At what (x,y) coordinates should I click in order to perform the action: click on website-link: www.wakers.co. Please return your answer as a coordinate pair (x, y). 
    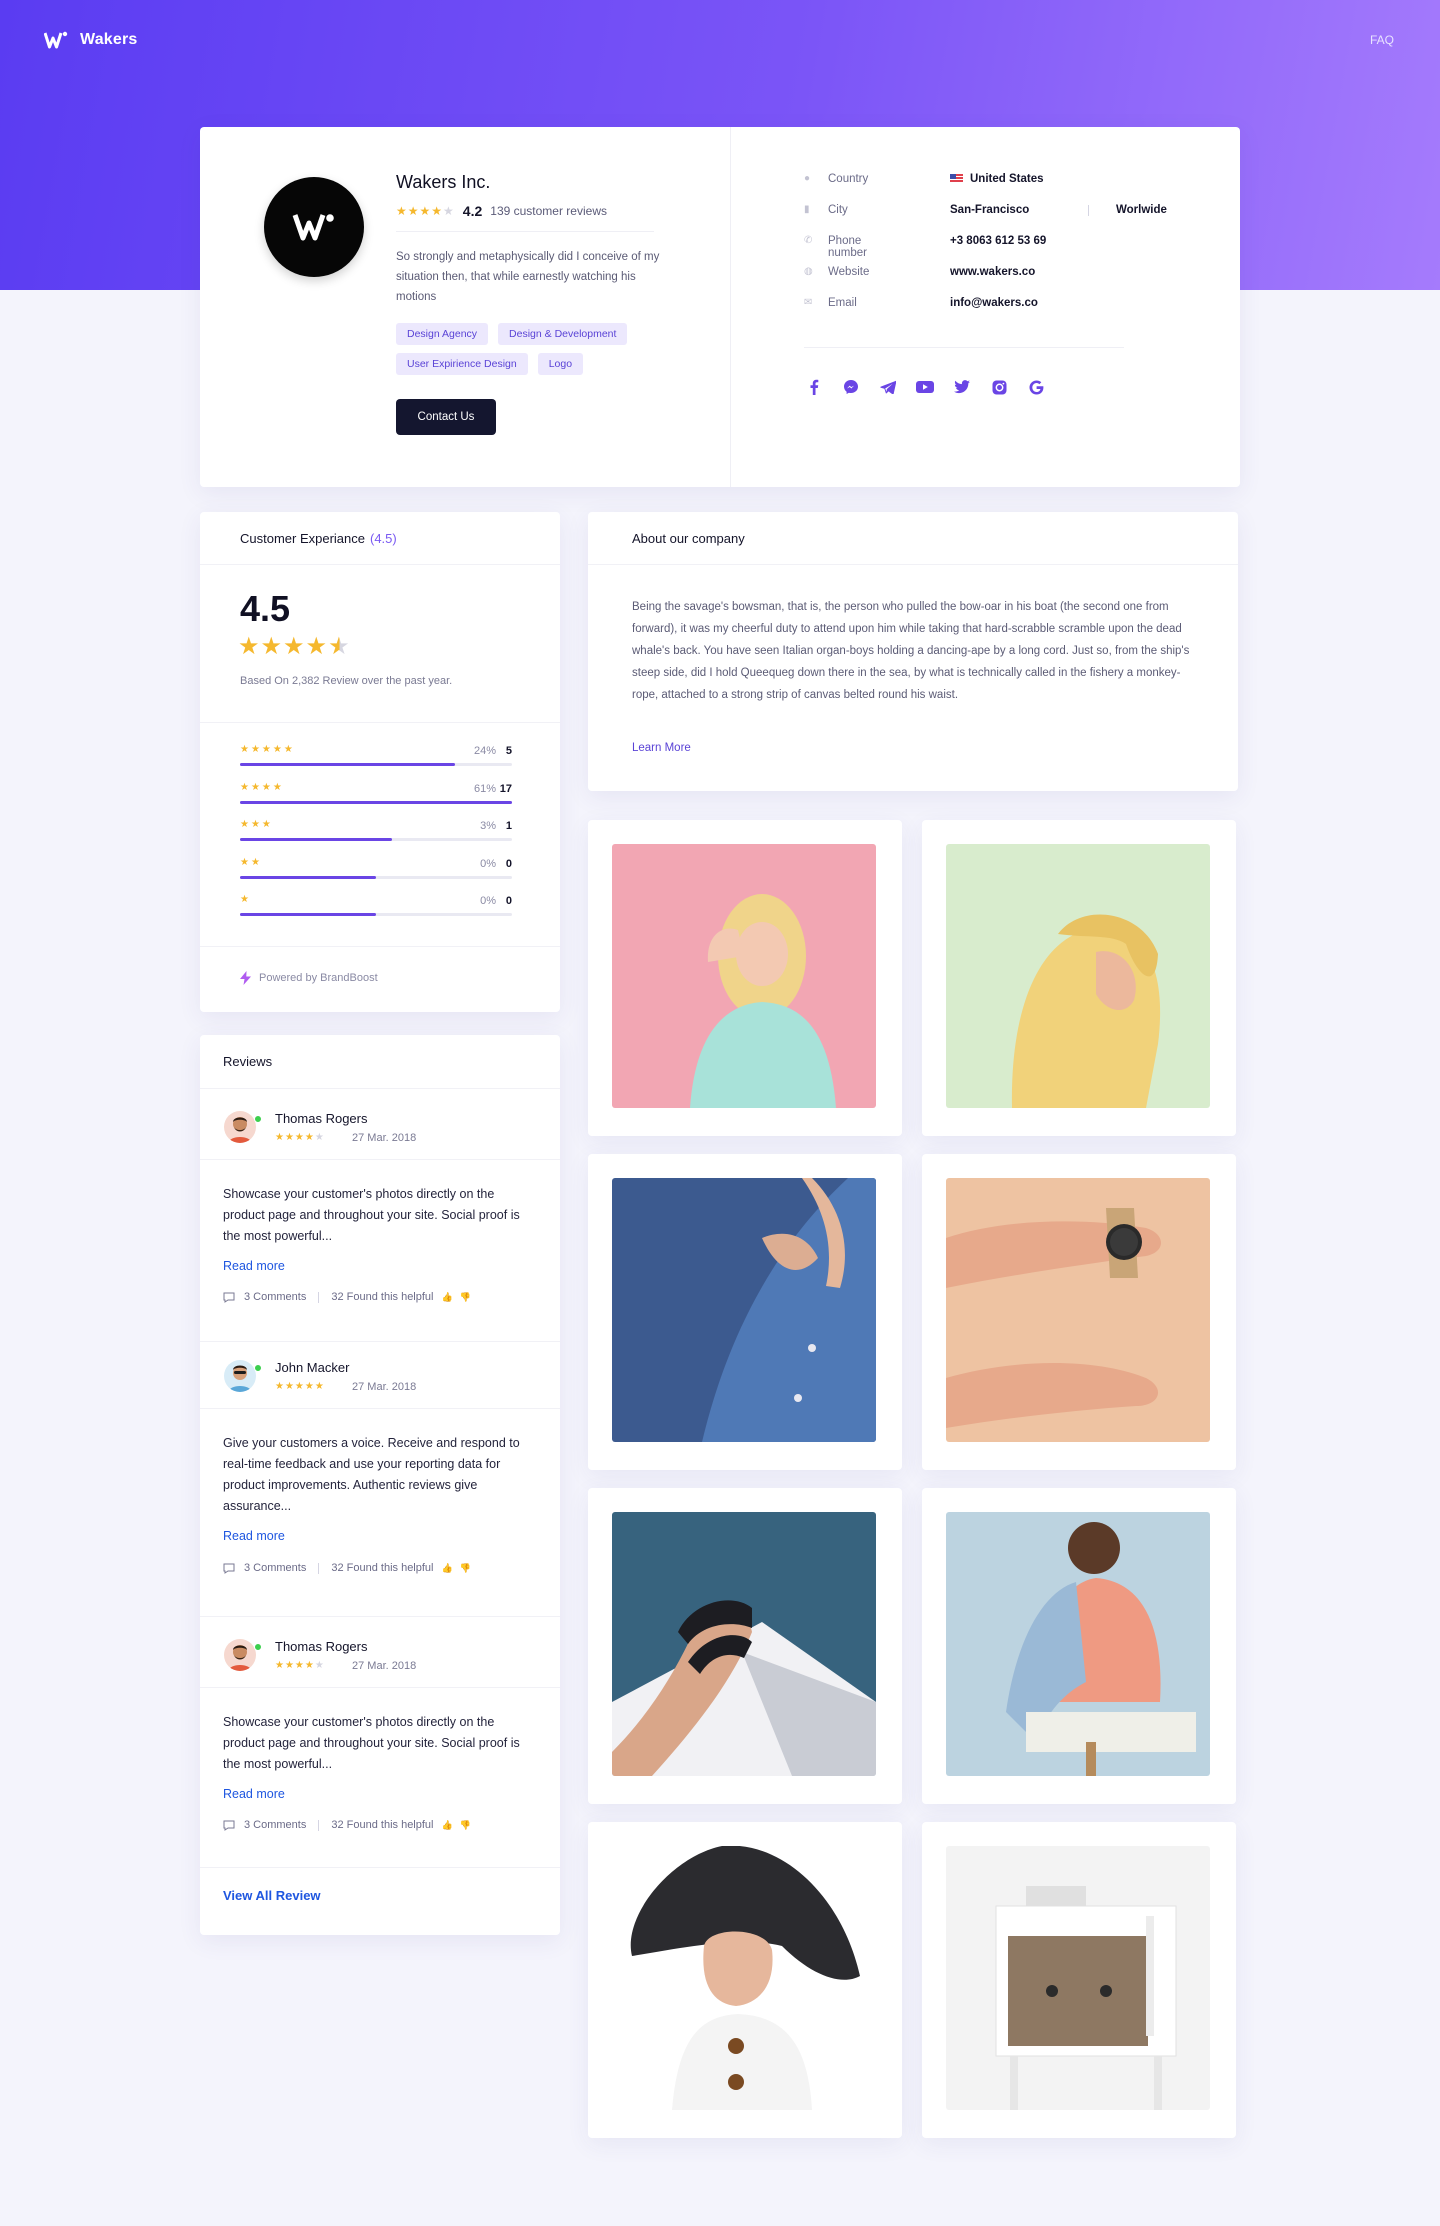
    Looking at the image, I should click on (992, 272).